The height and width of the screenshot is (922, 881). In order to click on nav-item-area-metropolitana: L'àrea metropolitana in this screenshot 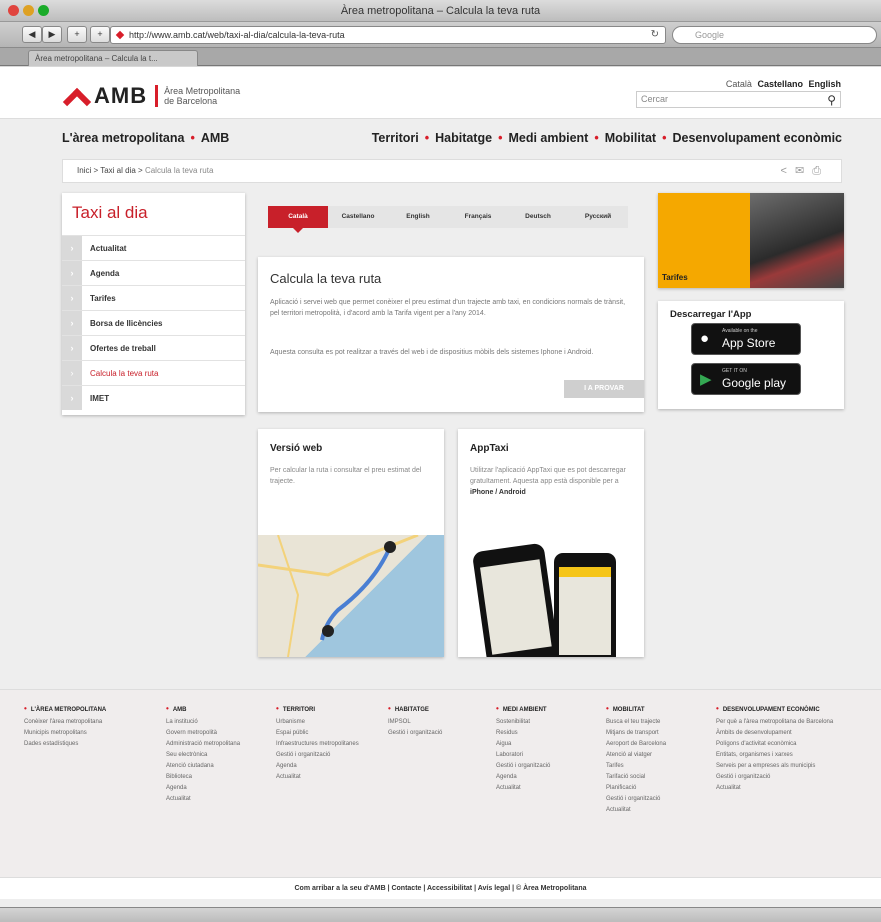, I will do `click(123, 138)`.